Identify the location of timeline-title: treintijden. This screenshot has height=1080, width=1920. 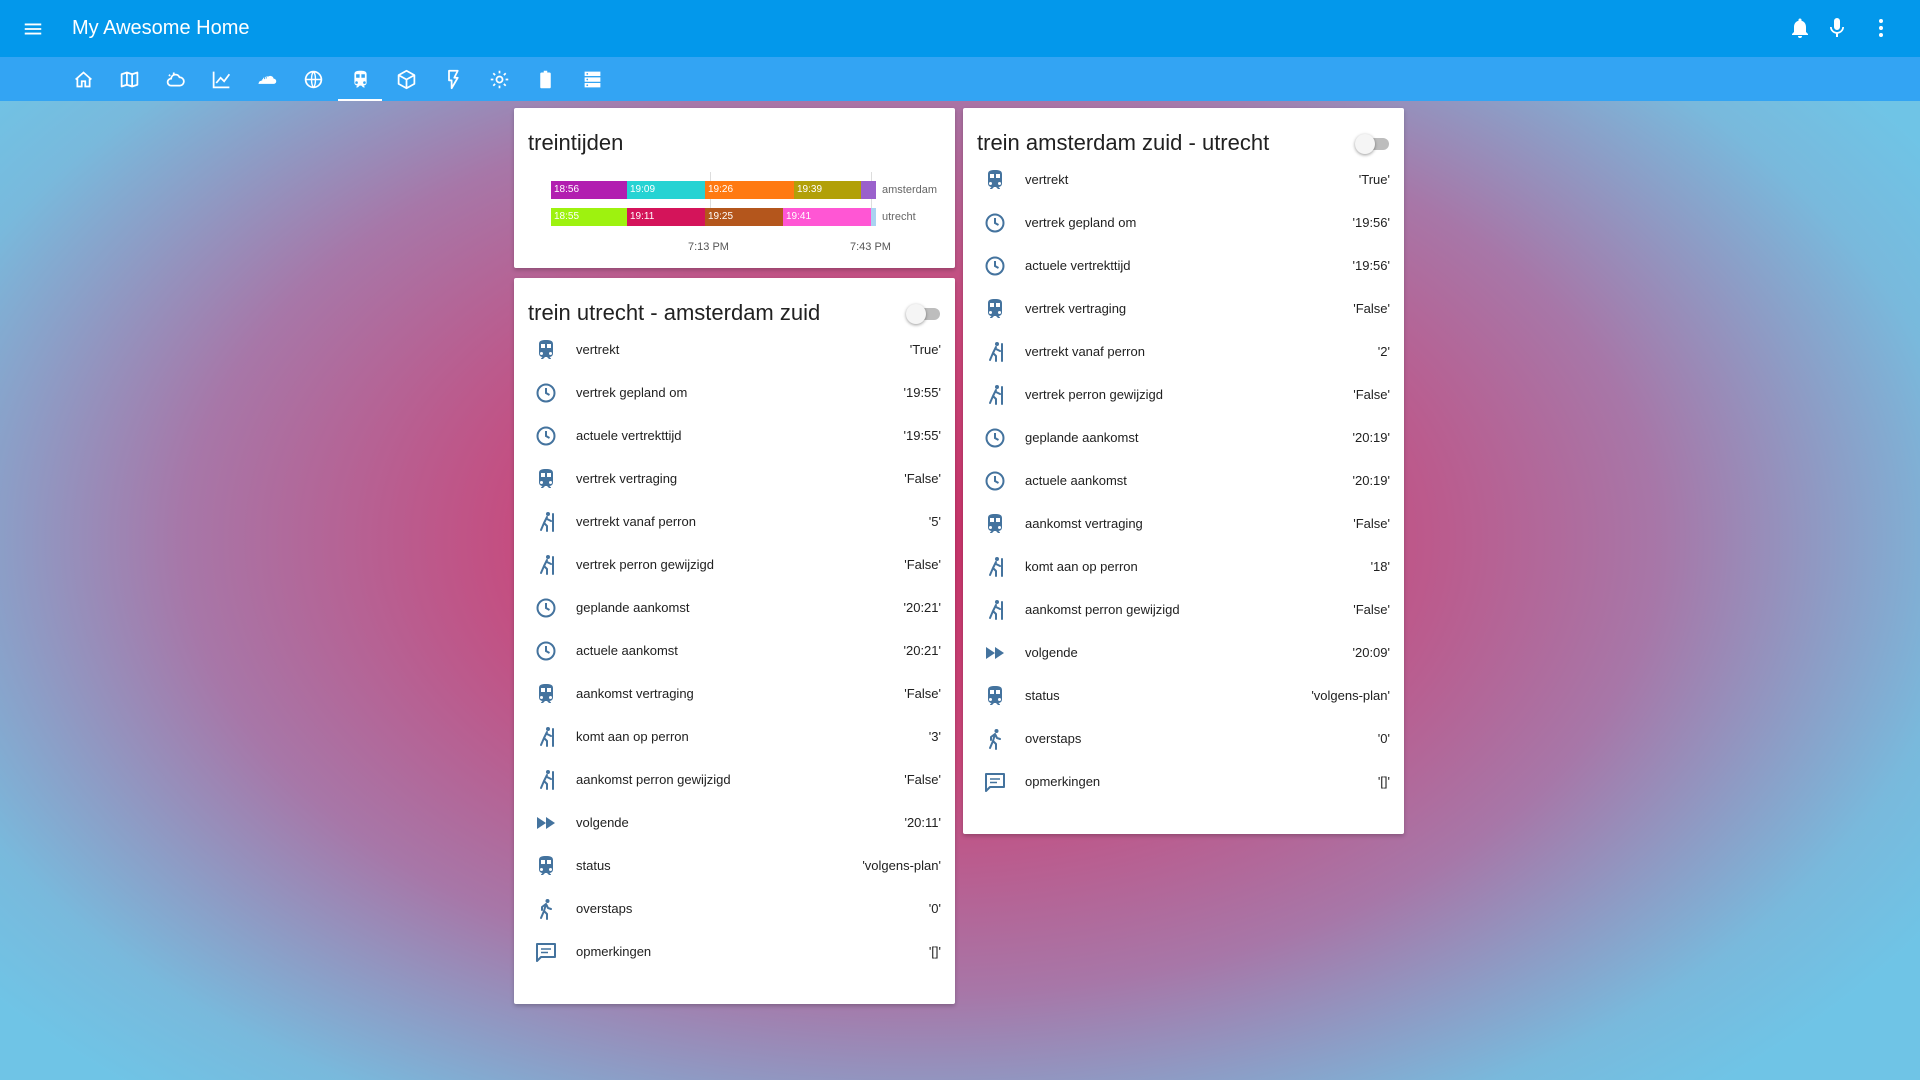
(576, 142).